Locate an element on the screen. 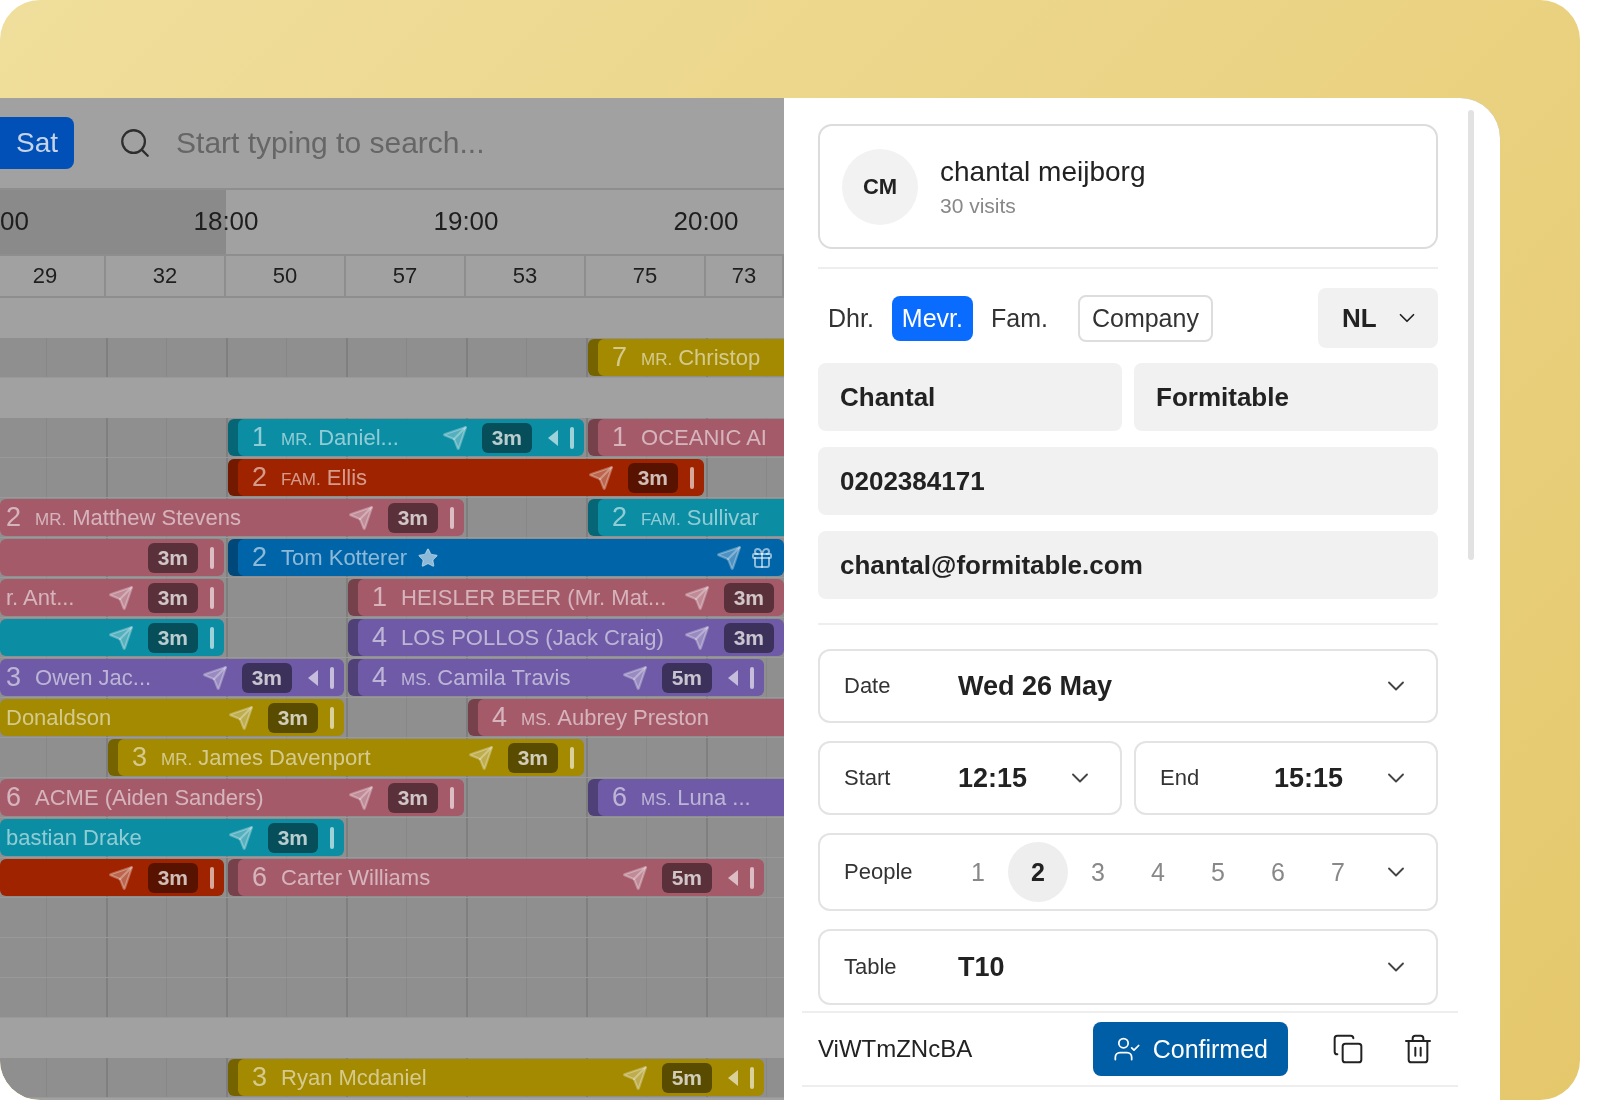  guest-name: MR. Christop is located at coordinates (701, 357).